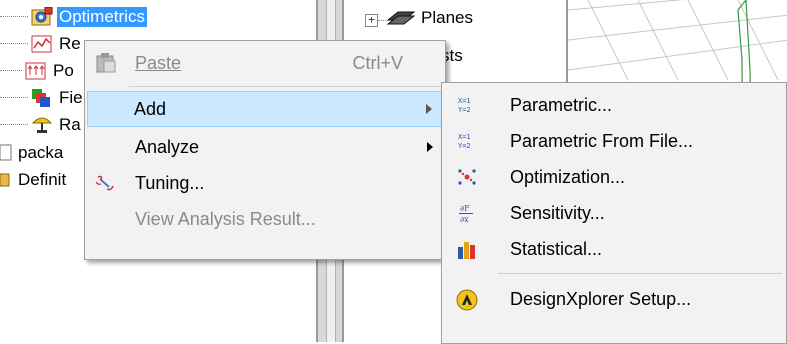 The image size is (787, 344). I want to click on tree-item-label: Definit, so click(42, 179).